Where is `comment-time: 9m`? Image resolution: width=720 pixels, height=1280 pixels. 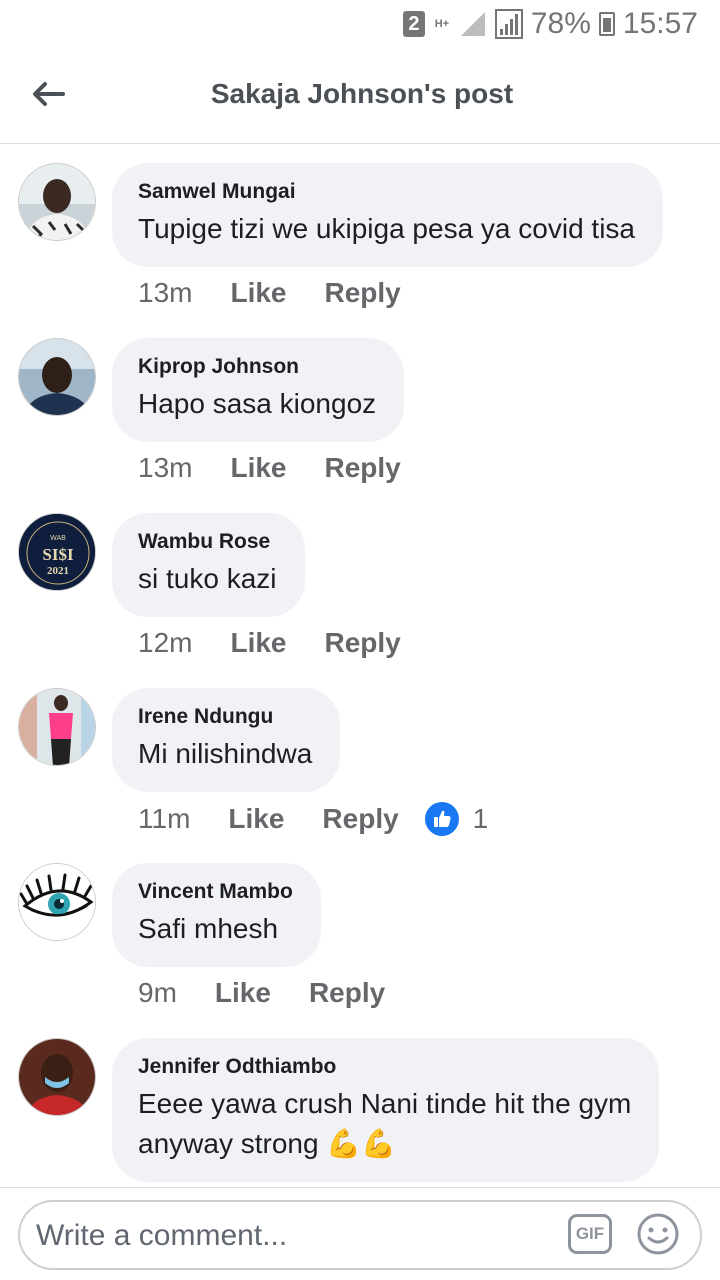
comment-time: 9m is located at coordinates (157, 993).